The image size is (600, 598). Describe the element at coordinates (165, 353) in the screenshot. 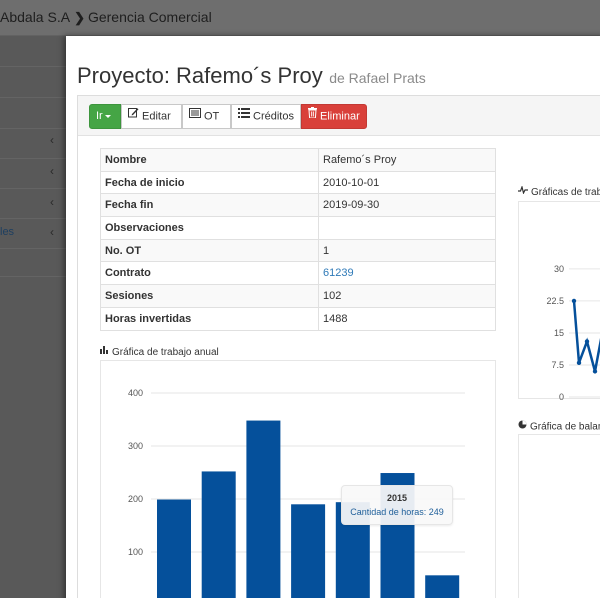

I see `annual-chart-title-text: Gráfica de trabajo anual` at that location.